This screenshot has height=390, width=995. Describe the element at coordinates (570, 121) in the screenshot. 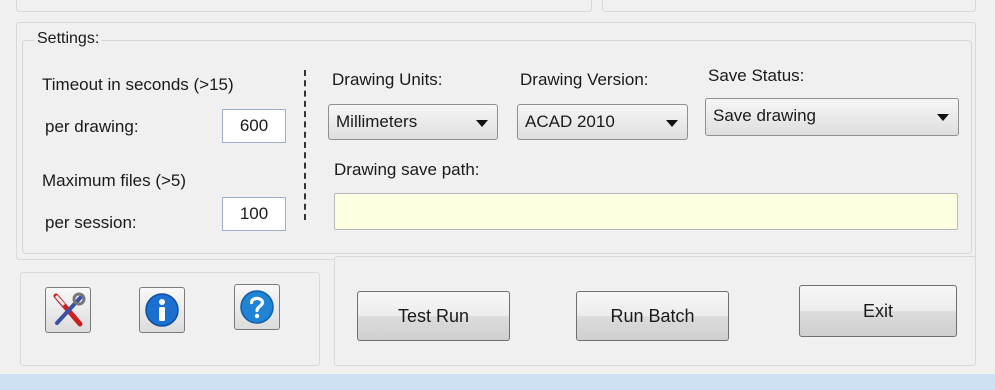

I see `version-value: ACAD 2010` at that location.